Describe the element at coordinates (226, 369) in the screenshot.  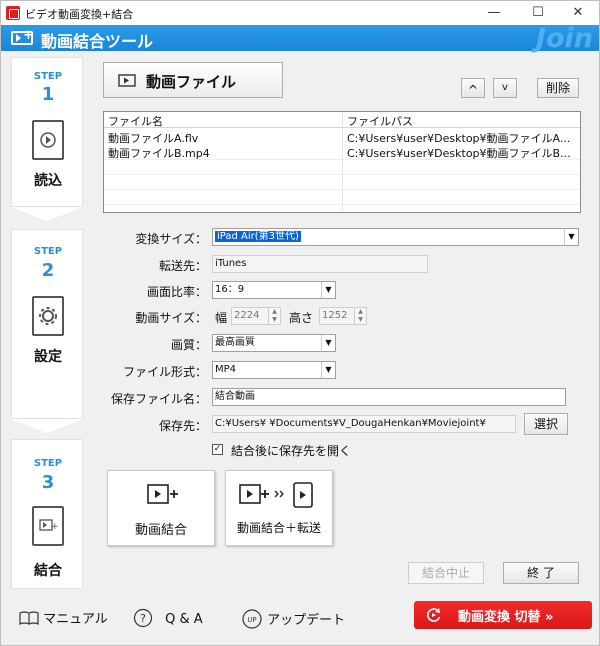
I see `format-value: MP4` at that location.